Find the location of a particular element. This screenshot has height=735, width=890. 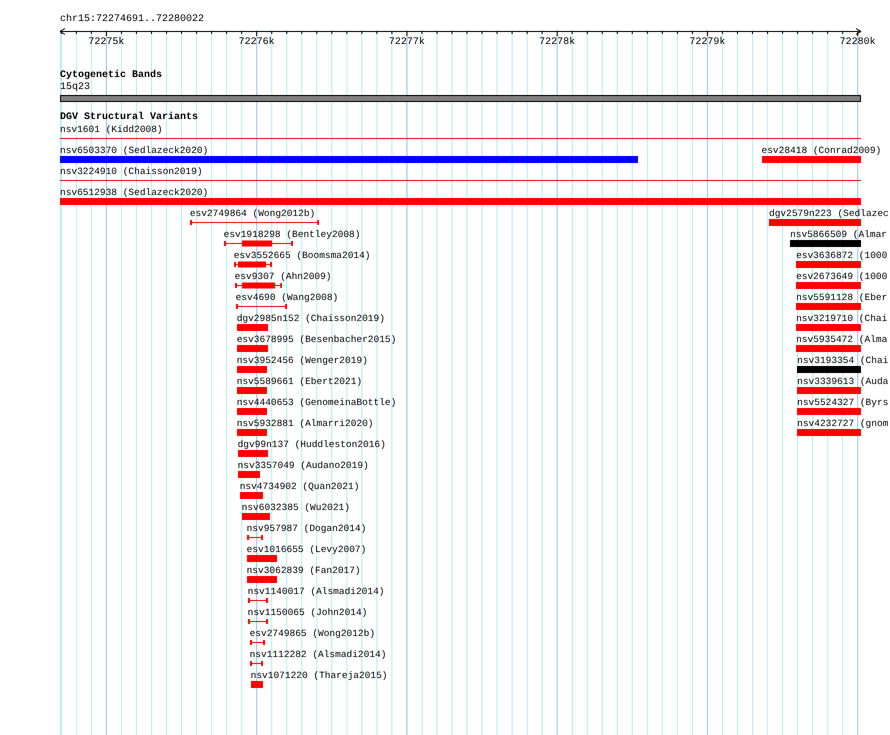

feature-label: esv1918298 (Bentley2008) is located at coordinates (292, 234).